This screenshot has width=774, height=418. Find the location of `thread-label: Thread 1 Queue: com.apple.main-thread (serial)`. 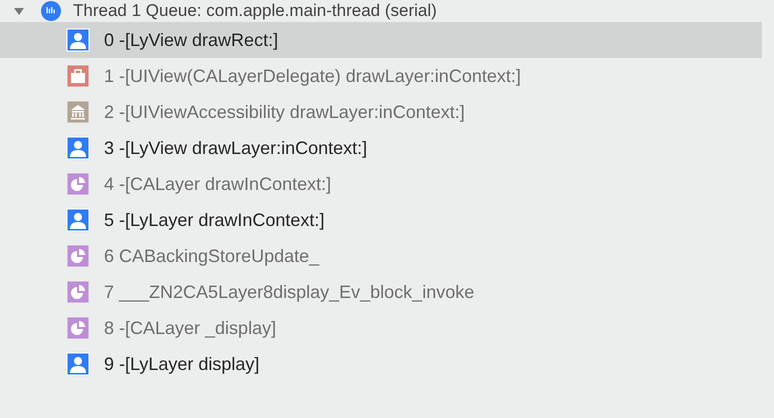

thread-label: Thread 1 Queue: com.apple.main-thread (serial) is located at coordinates (255, 11).